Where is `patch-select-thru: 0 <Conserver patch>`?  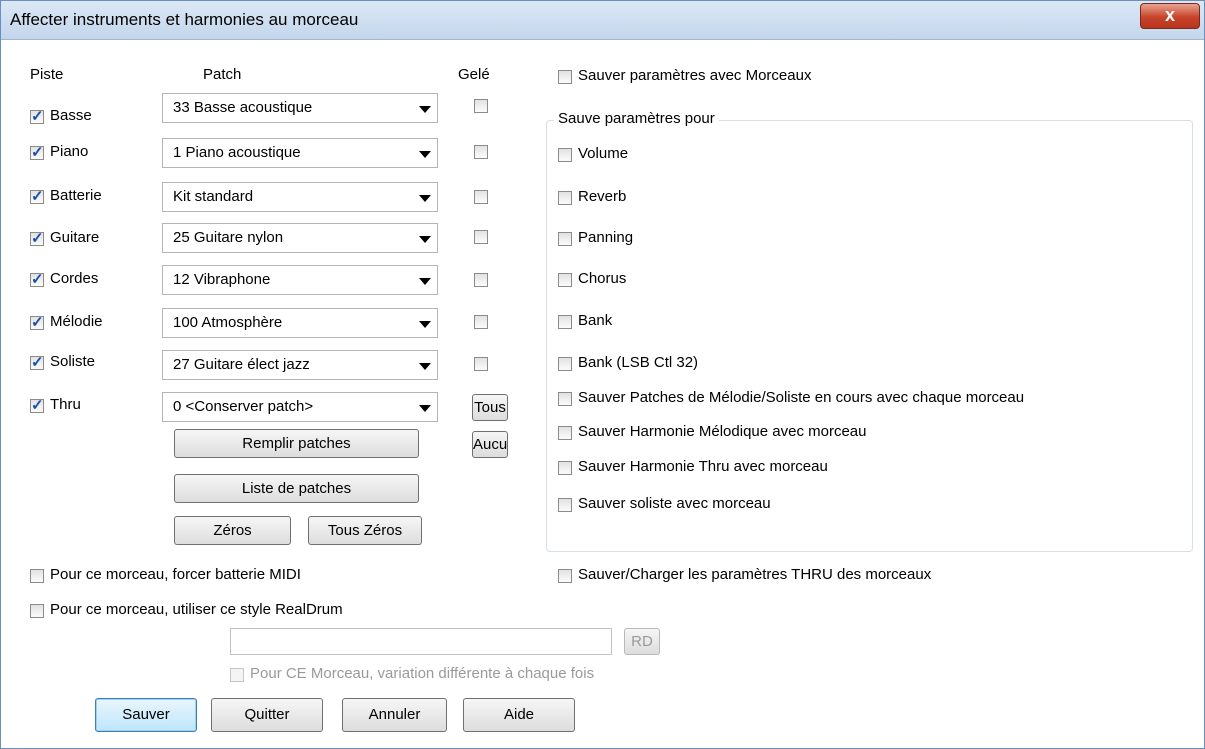
patch-select-thru: 0 <Conserver patch> is located at coordinates (300, 407).